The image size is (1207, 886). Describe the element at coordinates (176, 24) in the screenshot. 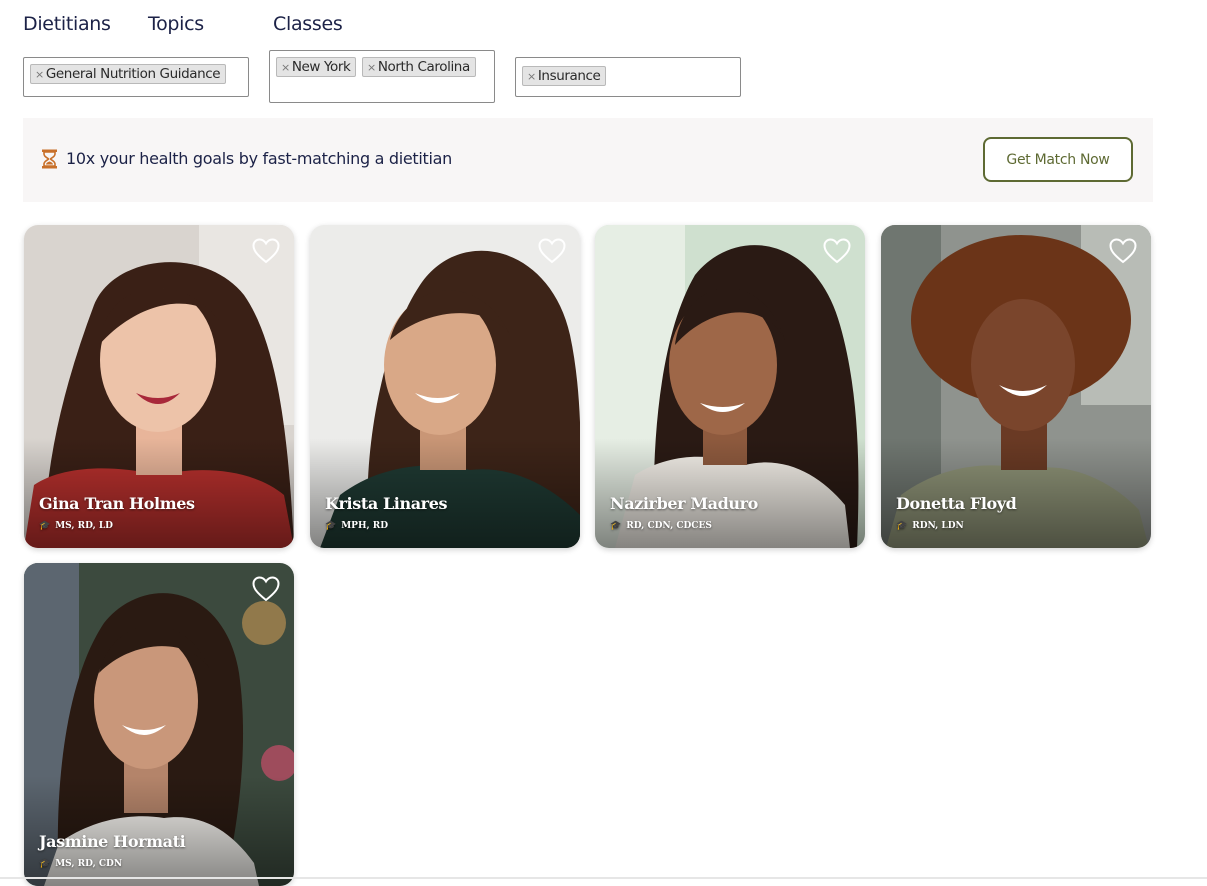

I see `nav-topics: Topics` at that location.